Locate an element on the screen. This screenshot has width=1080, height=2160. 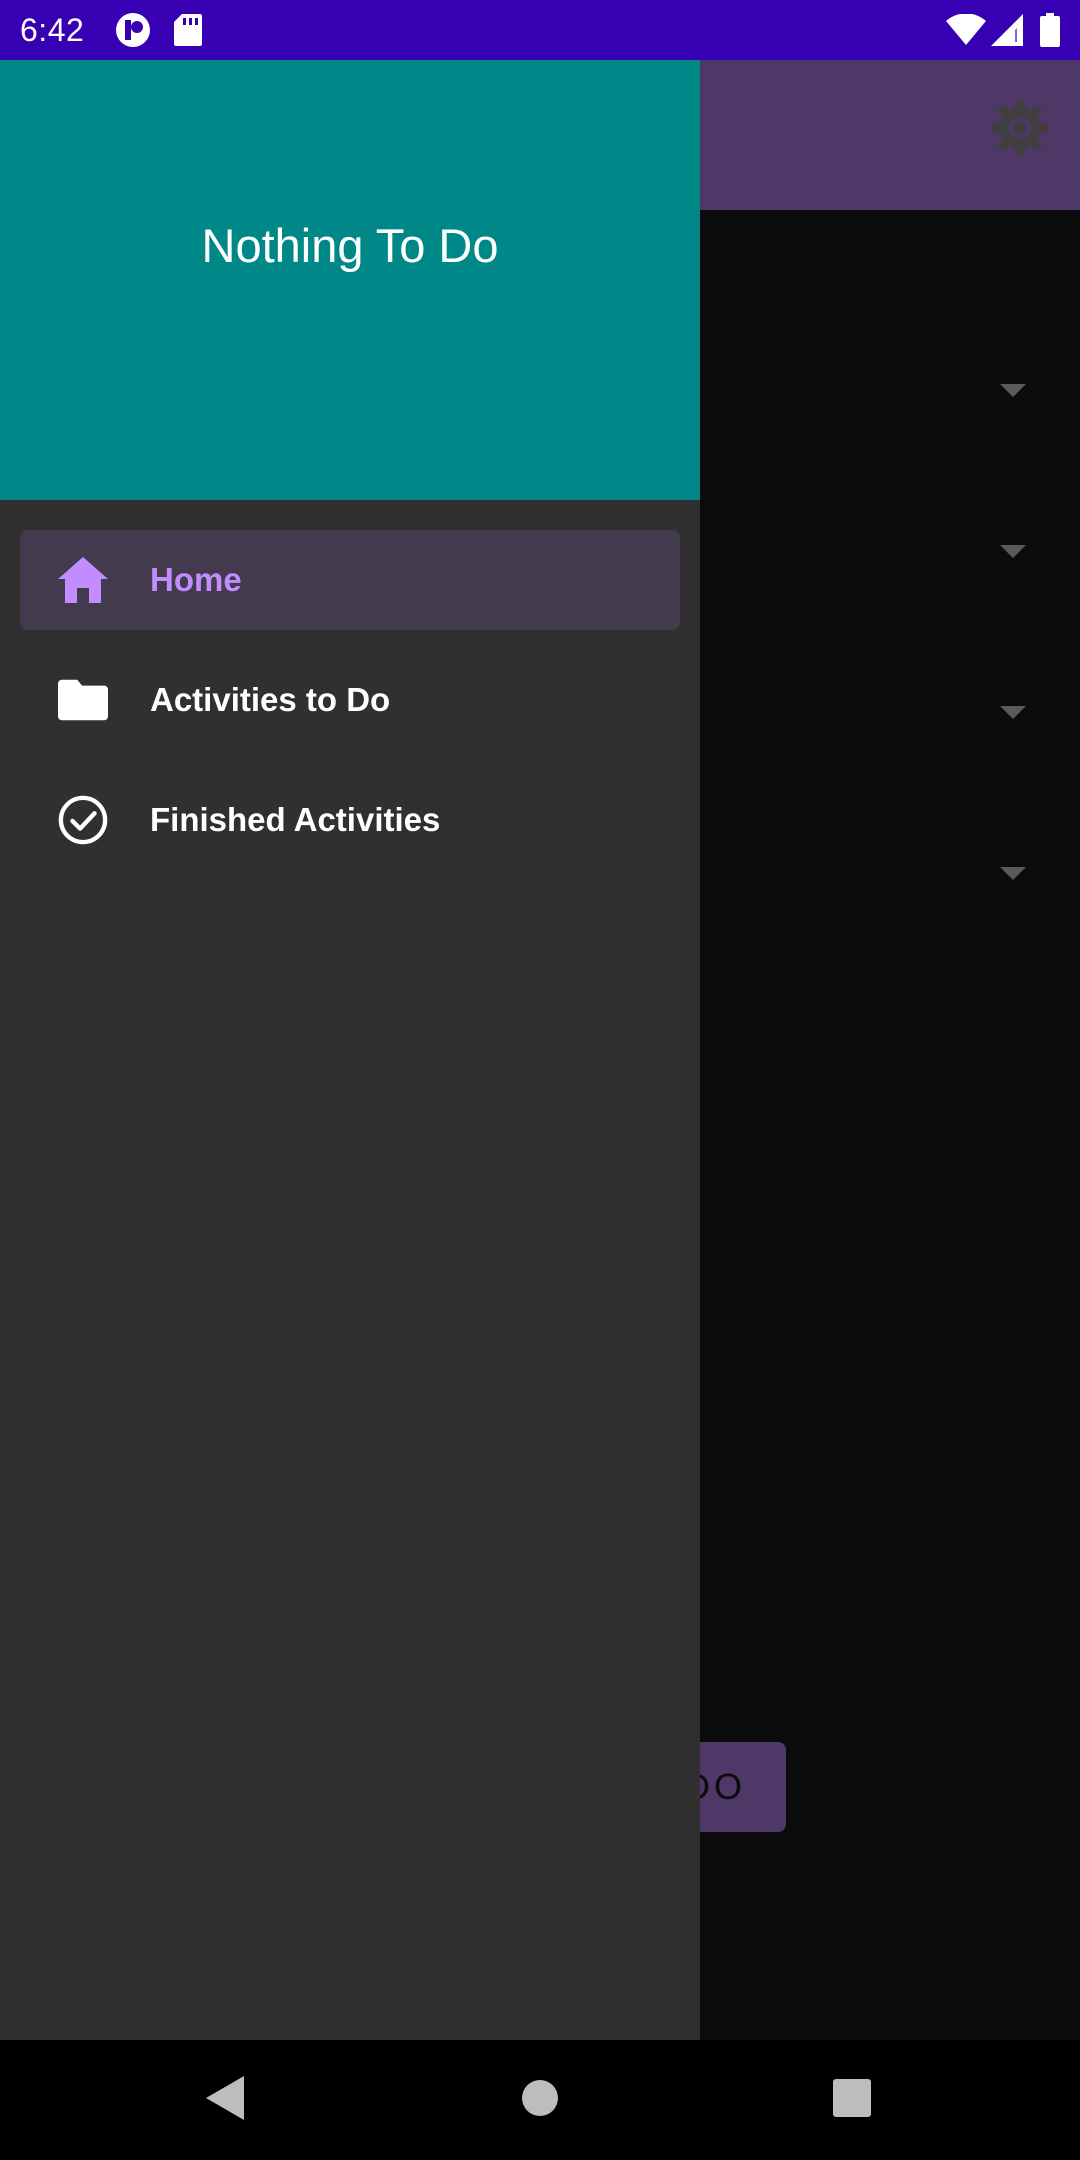
nav-item-label: Home is located at coordinates (196, 579).